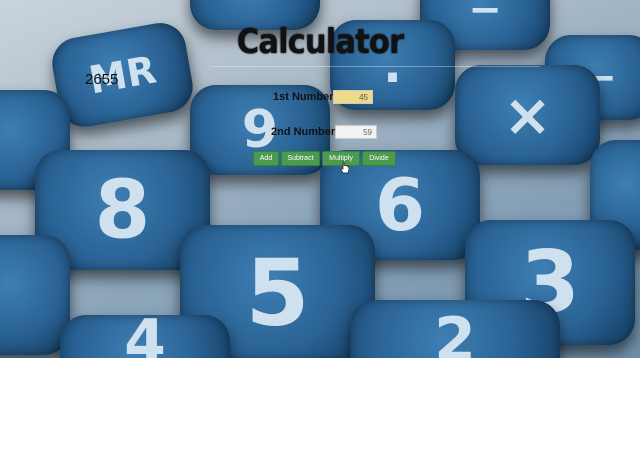 Image resolution: width=640 pixels, height=450 pixels. I want to click on subtract-button: Subtract, so click(300, 158).